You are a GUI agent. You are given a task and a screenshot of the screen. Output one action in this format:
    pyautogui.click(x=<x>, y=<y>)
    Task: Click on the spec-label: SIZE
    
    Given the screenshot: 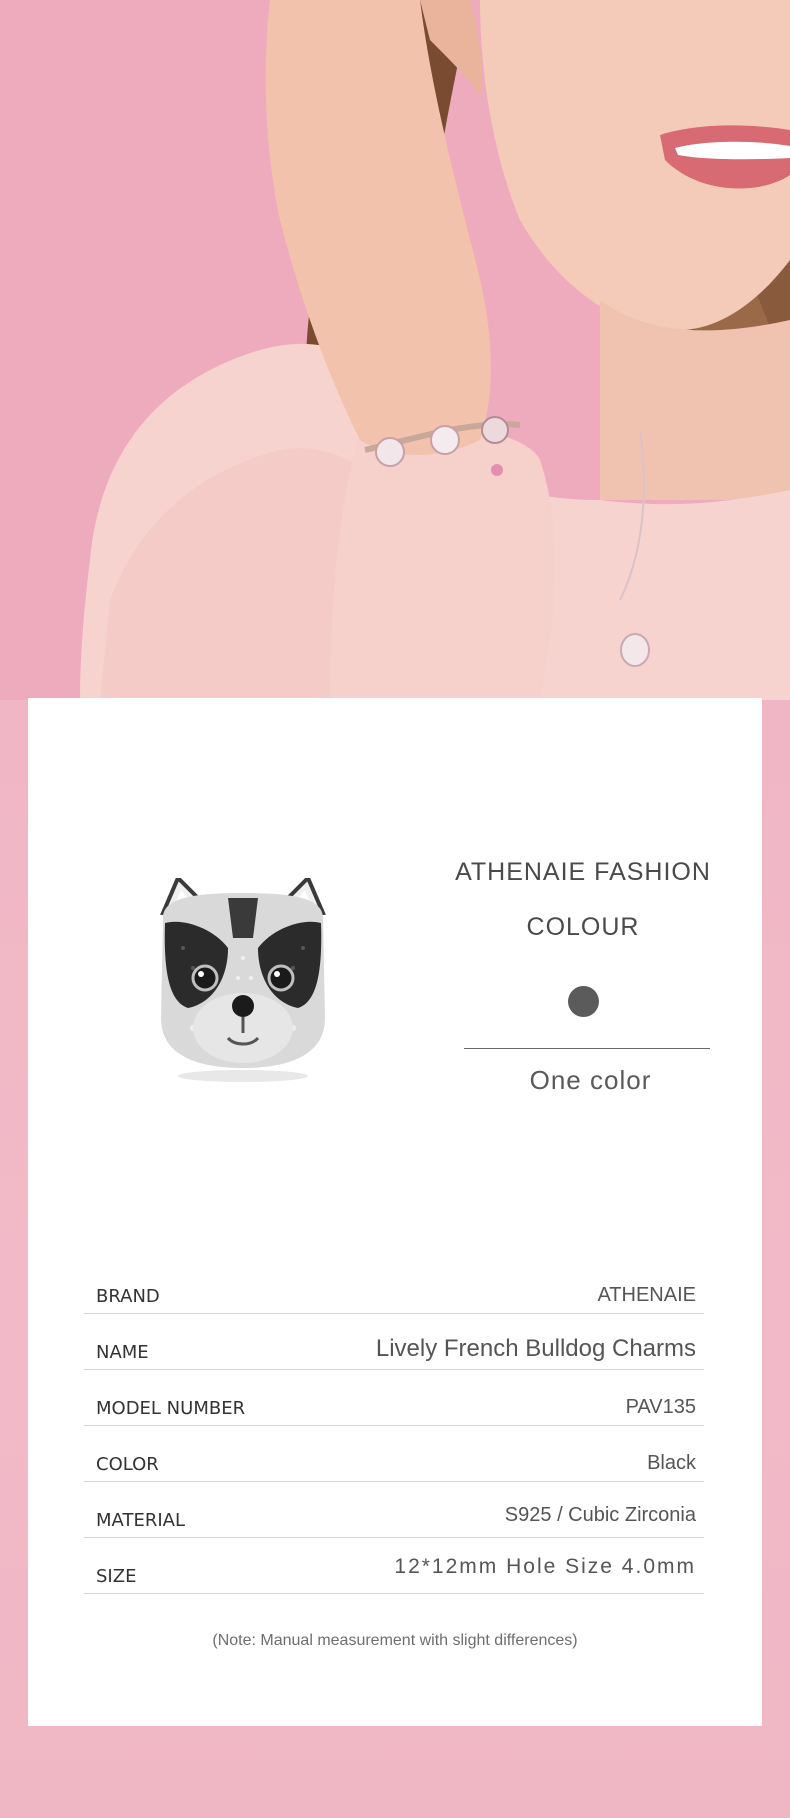 What is the action you would take?
    pyautogui.click(x=116, y=1576)
    